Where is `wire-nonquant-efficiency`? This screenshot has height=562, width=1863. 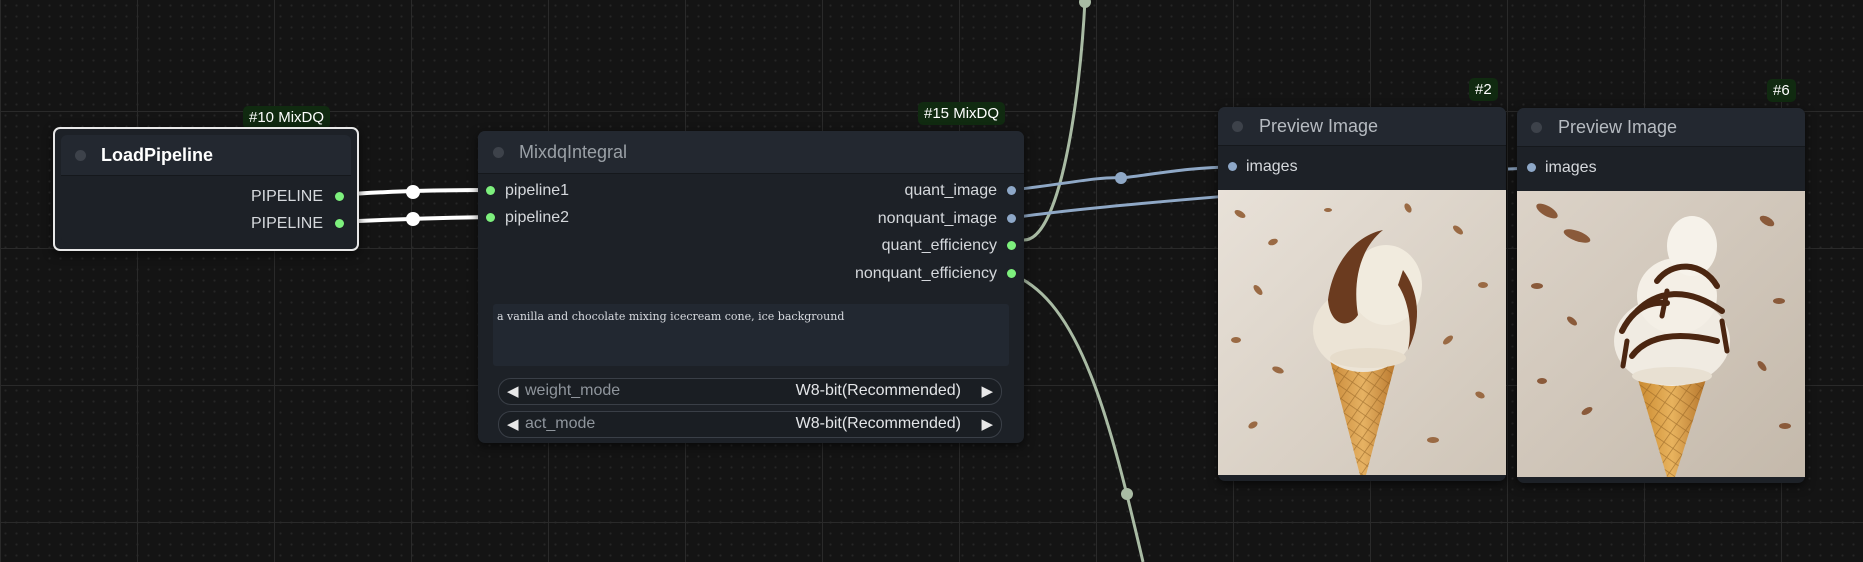 wire-nonquant-efficiency is located at coordinates (1077, 417).